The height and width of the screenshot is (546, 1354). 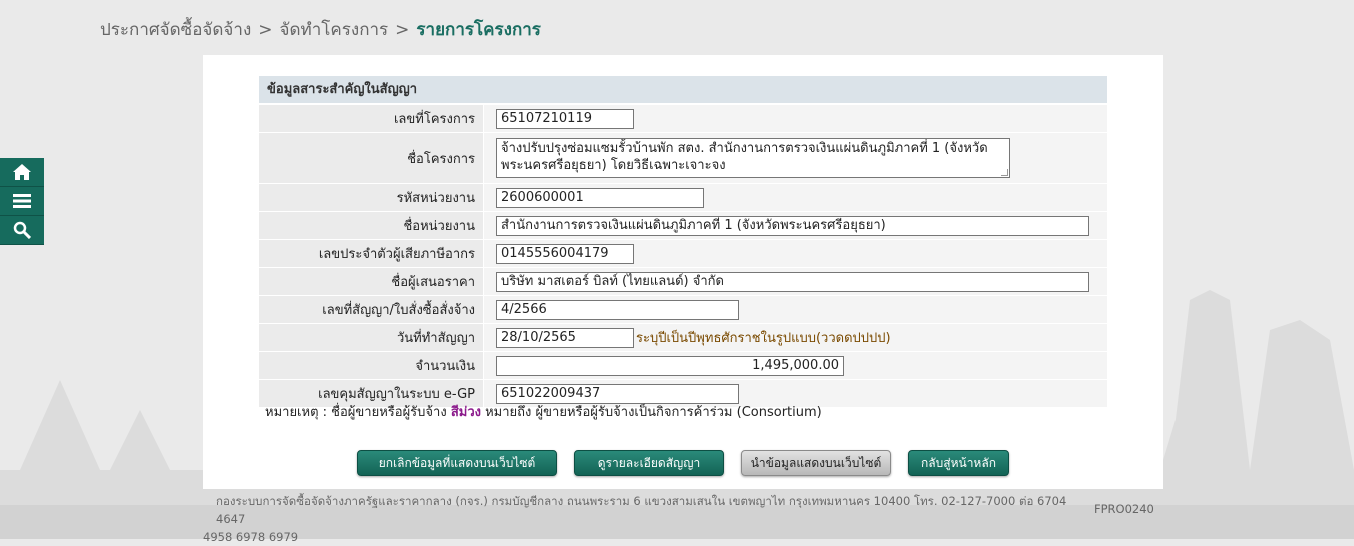 I want to click on amount-field: 1,495,000.00, so click(x=670, y=365).